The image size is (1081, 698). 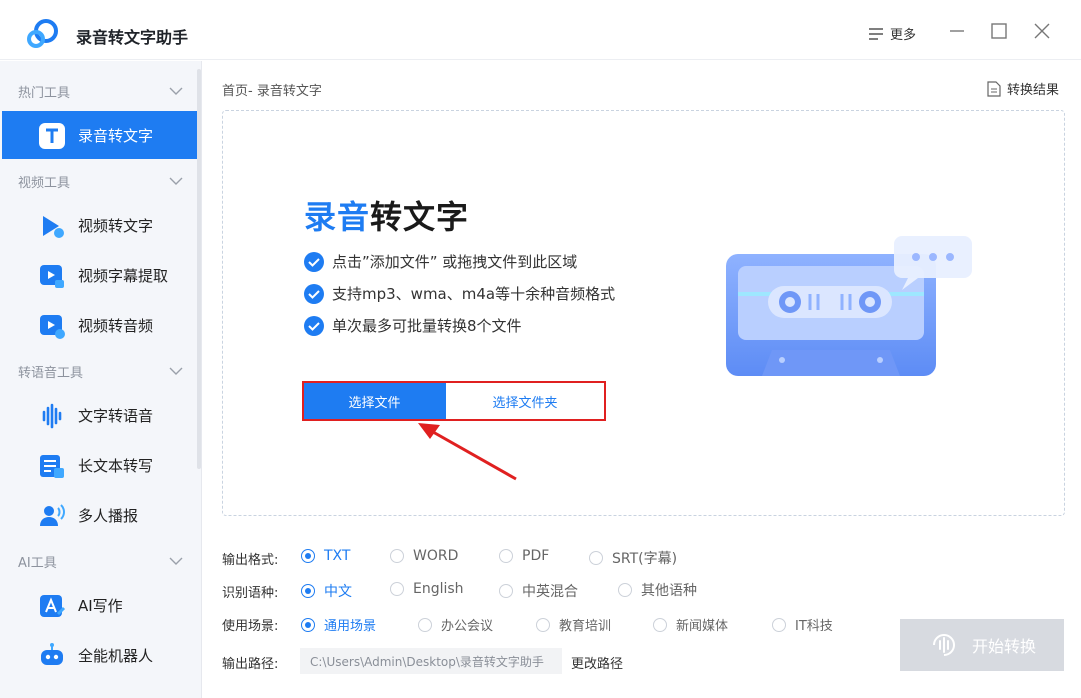 What do you see at coordinates (250, 593) in the screenshot?
I see `recognition-language-label: 识别语种:` at bounding box center [250, 593].